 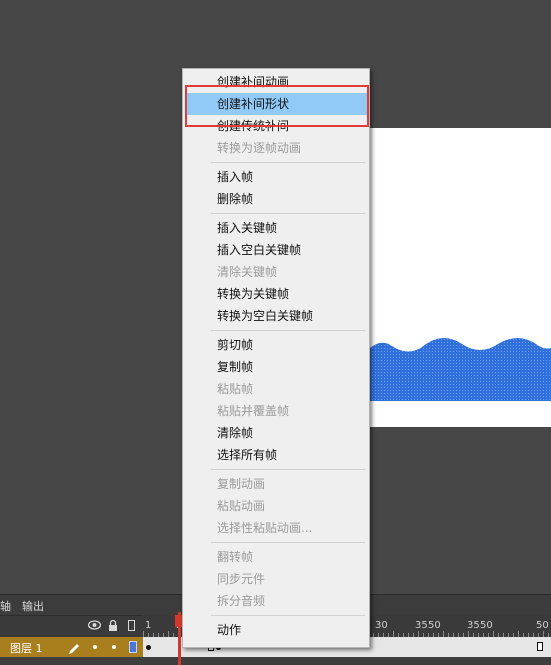 What do you see at coordinates (94, 626) in the screenshot?
I see `eye-icon` at bounding box center [94, 626].